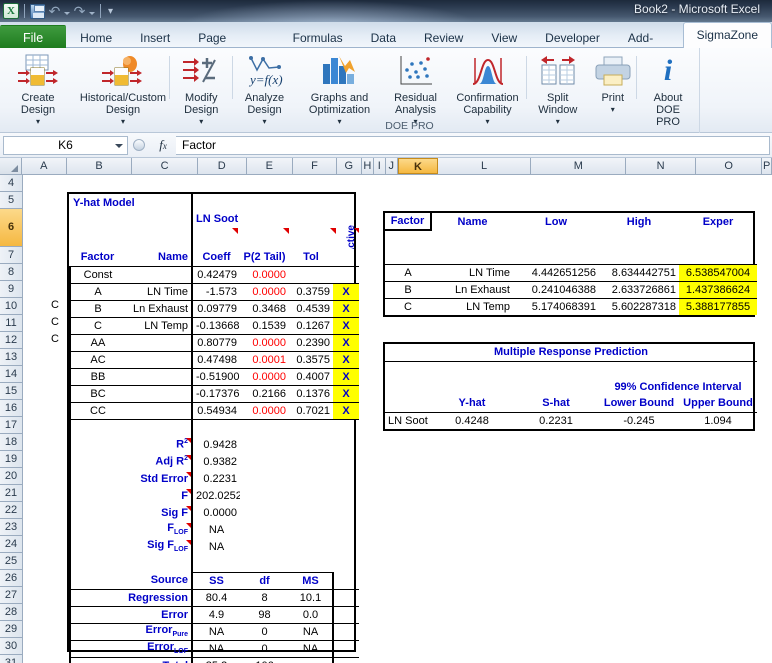 The image size is (772, 663). I want to click on confirmation-capability-button: Confirmation Capability ▾, so click(488, 89).